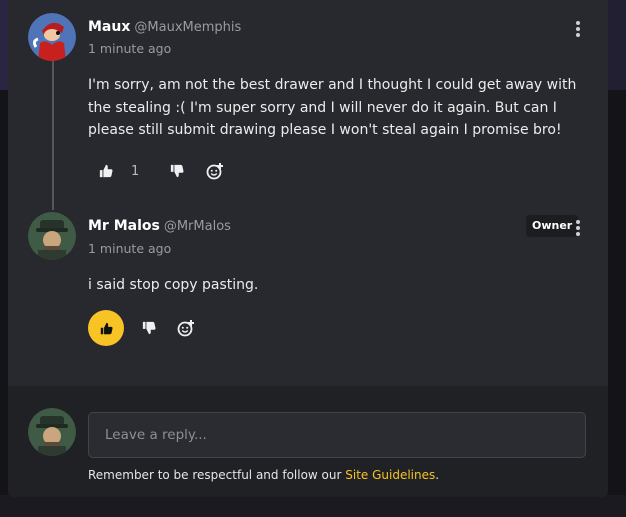 The image size is (626, 517). I want to click on guidelines-suffix: ., so click(437, 475).